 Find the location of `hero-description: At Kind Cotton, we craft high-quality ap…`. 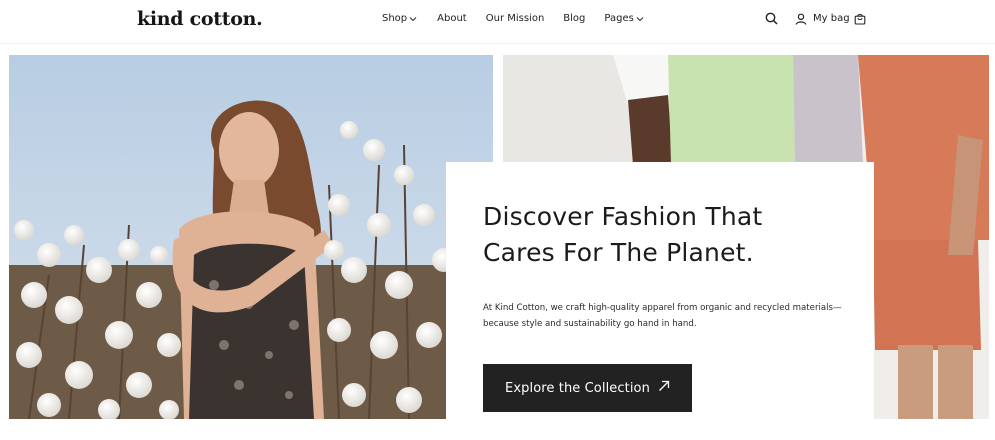

hero-description: At Kind Cotton, we craft high-quality ap… is located at coordinates (663, 316).